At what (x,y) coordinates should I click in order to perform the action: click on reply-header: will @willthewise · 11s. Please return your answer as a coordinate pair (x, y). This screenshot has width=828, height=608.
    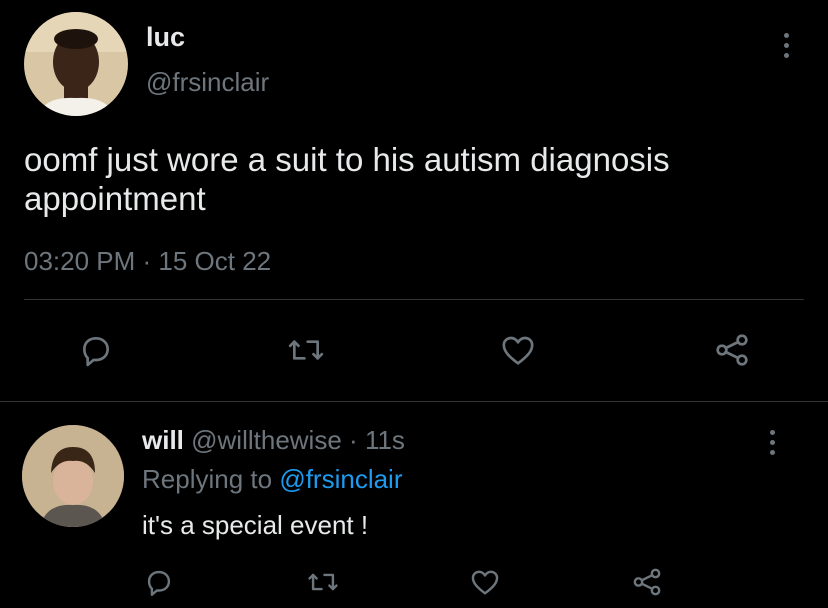
    Looking at the image, I should click on (273, 440).